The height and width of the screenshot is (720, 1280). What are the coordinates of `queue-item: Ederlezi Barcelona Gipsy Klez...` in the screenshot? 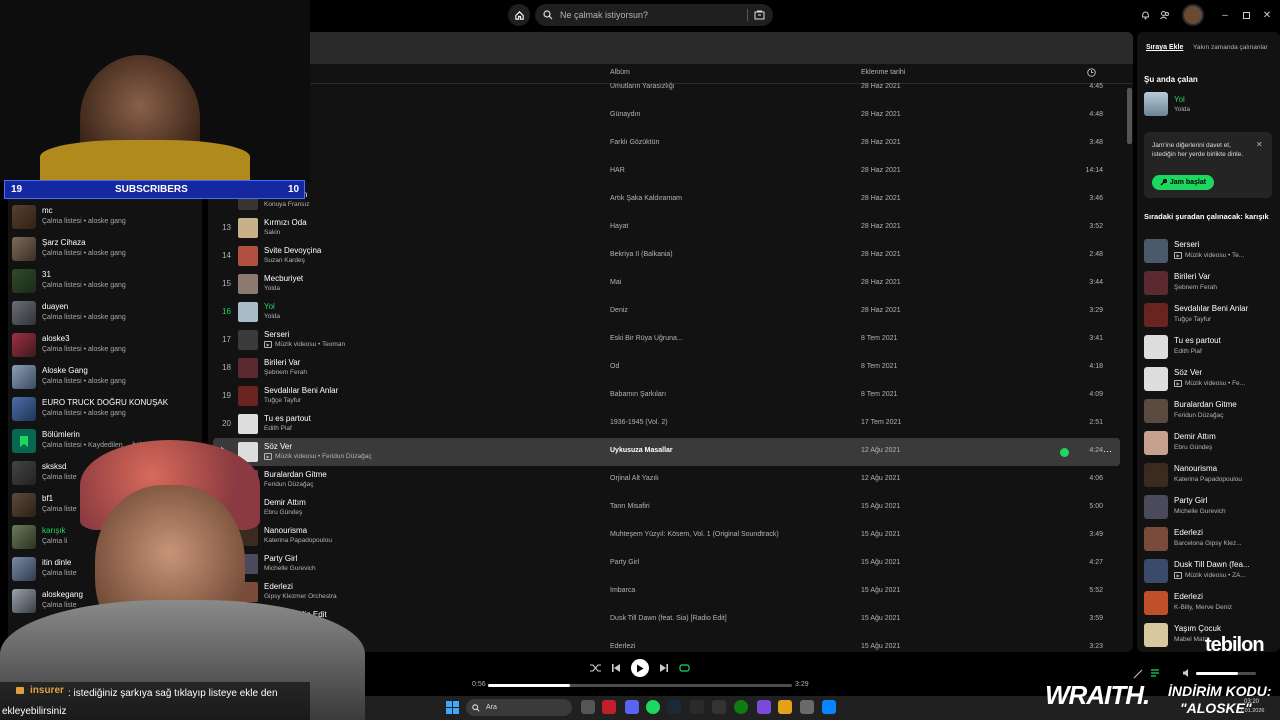 It's located at (1211, 540).